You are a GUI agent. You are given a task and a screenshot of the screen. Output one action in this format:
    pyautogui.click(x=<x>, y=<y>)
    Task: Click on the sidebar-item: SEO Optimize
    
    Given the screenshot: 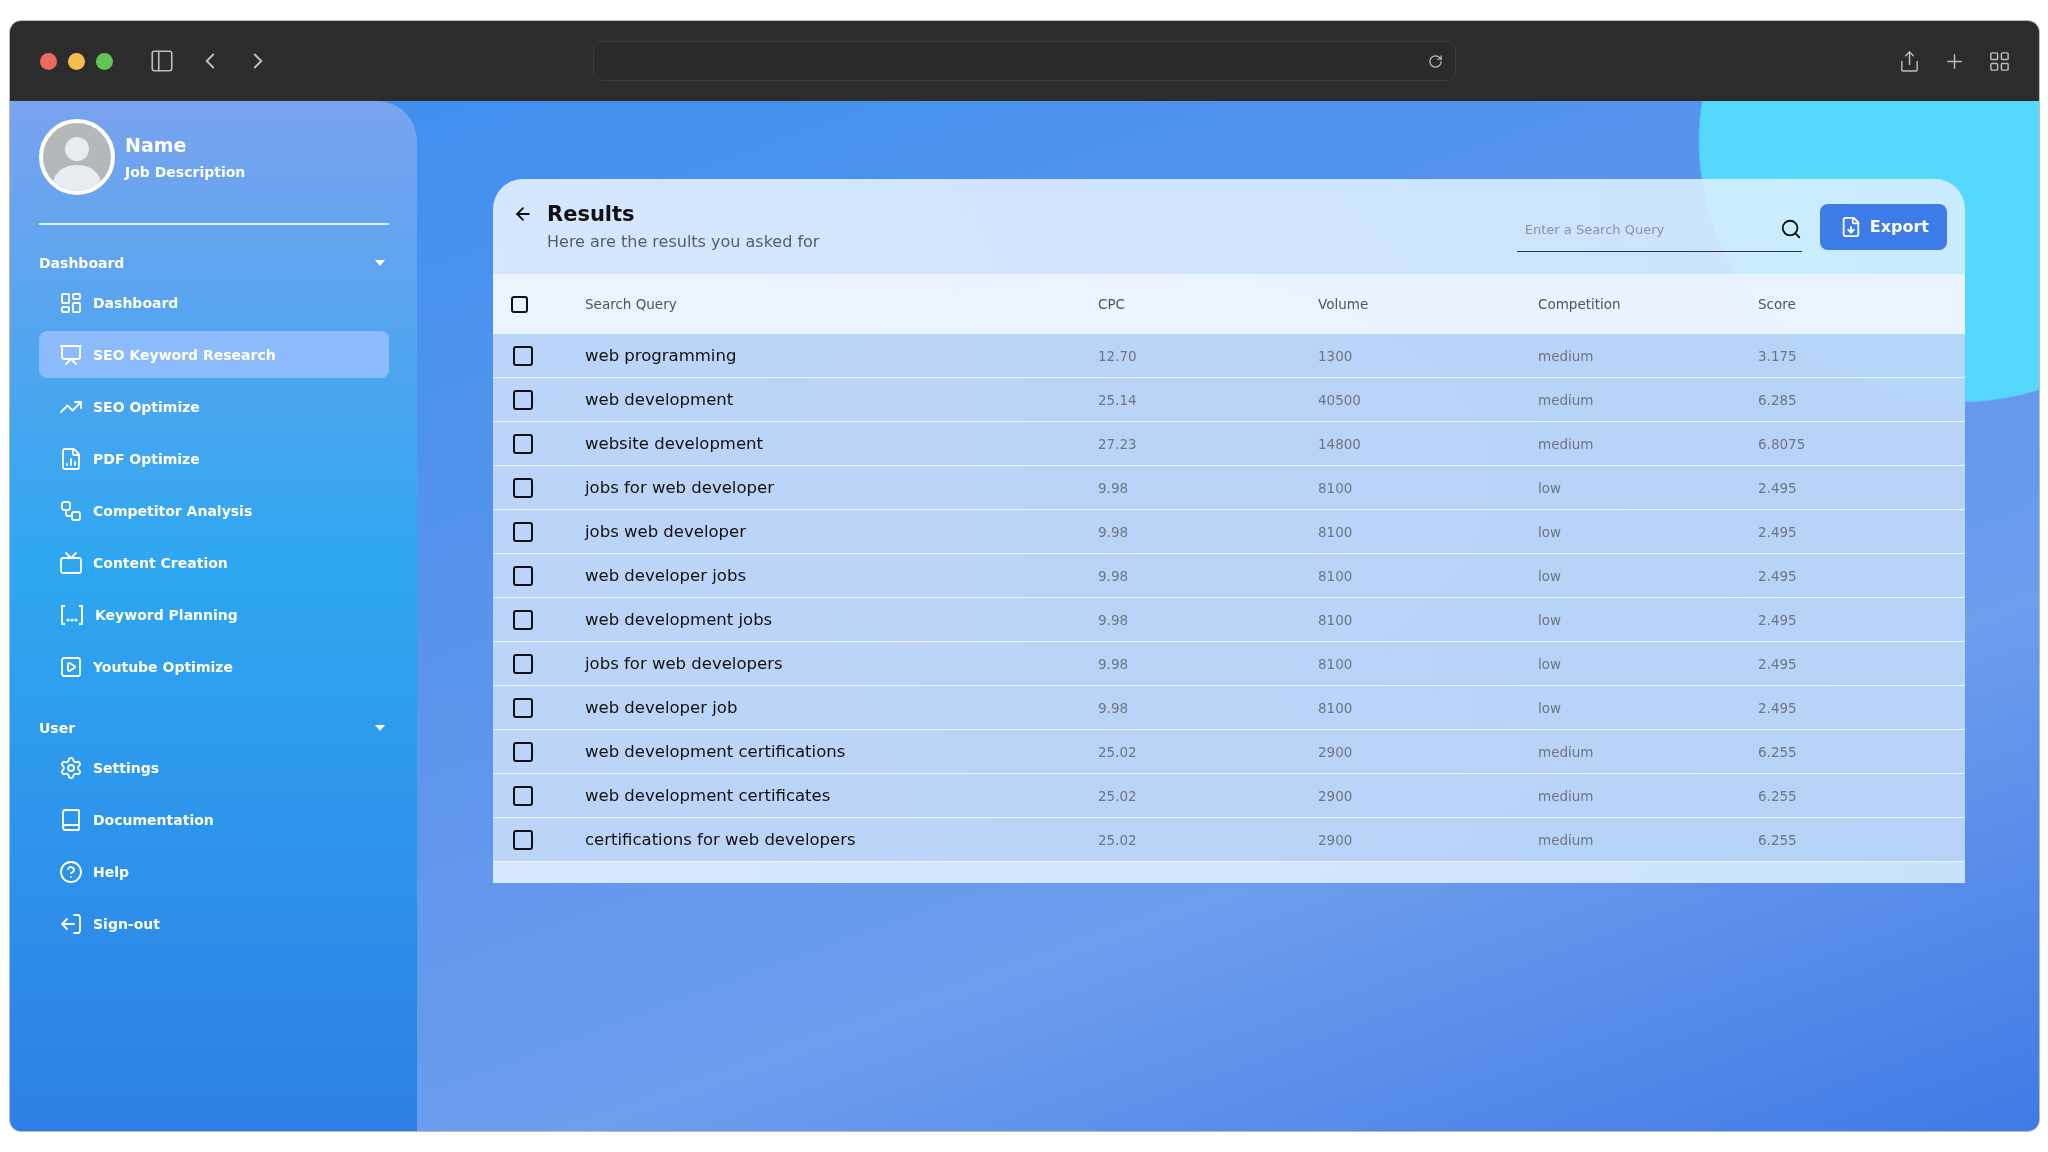 What is the action you would take?
    pyautogui.click(x=214, y=406)
    